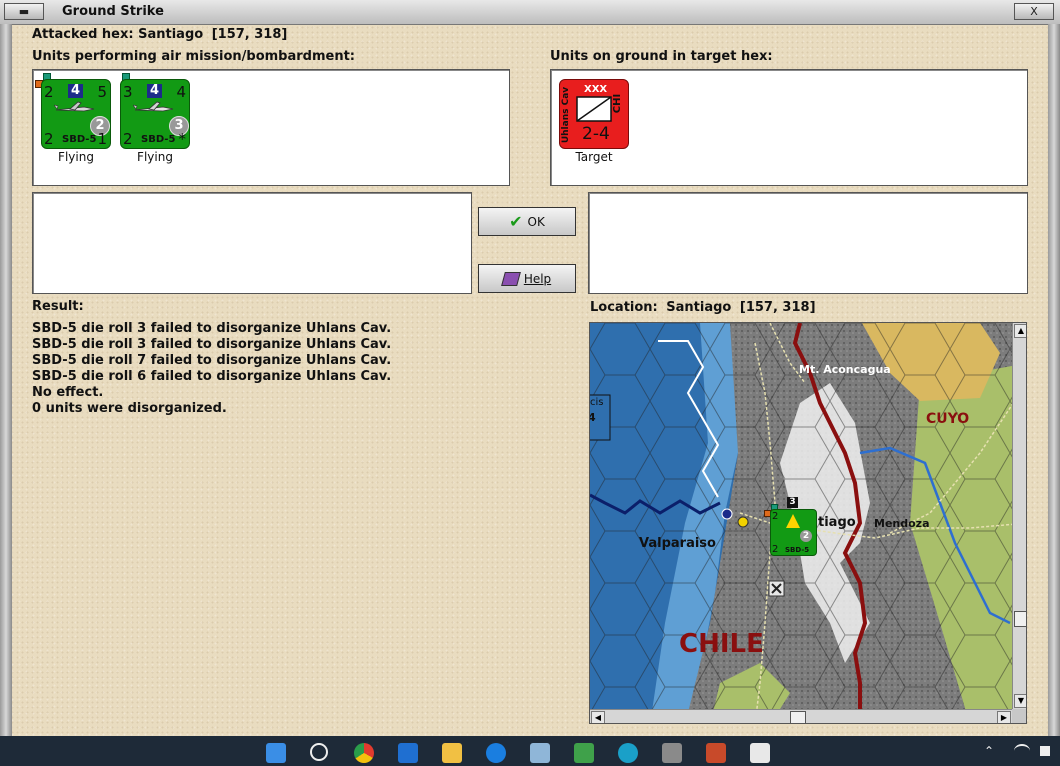 Image resolution: width=1060 pixels, height=766 pixels. What do you see at coordinates (1019, 516) in the screenshot?
I see `map-vertical-scrollbar: ▲ ▼` at bounding box center [1019, 516].